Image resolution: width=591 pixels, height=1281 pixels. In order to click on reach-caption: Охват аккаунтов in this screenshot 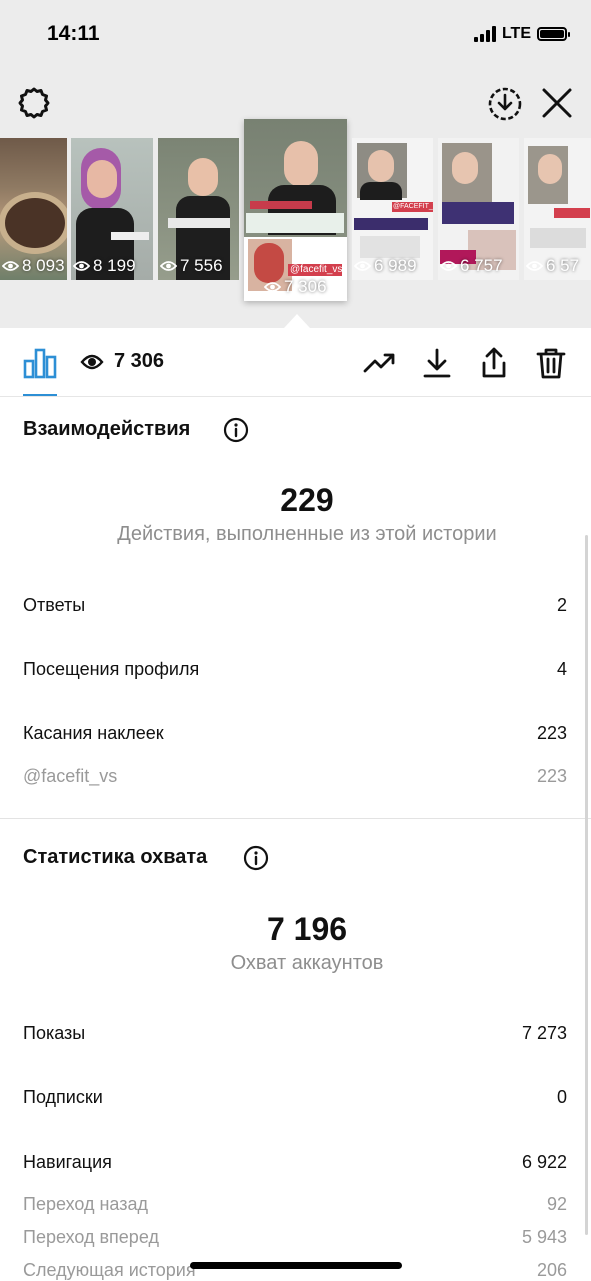, I will do `click(307, 963)`.